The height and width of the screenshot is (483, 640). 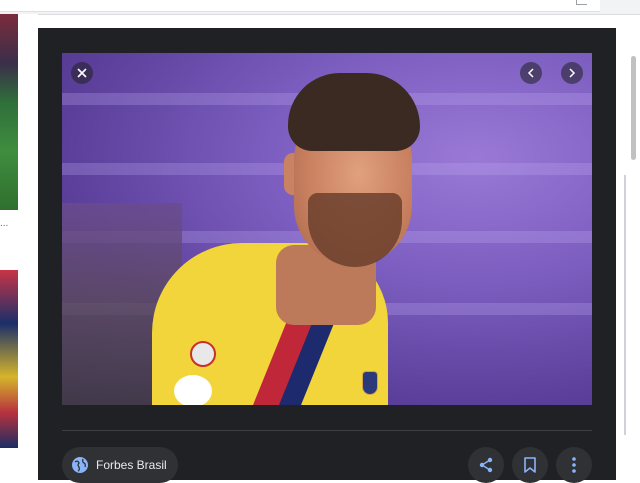 I want to click on more-options-button, so click(x=574, y=465).